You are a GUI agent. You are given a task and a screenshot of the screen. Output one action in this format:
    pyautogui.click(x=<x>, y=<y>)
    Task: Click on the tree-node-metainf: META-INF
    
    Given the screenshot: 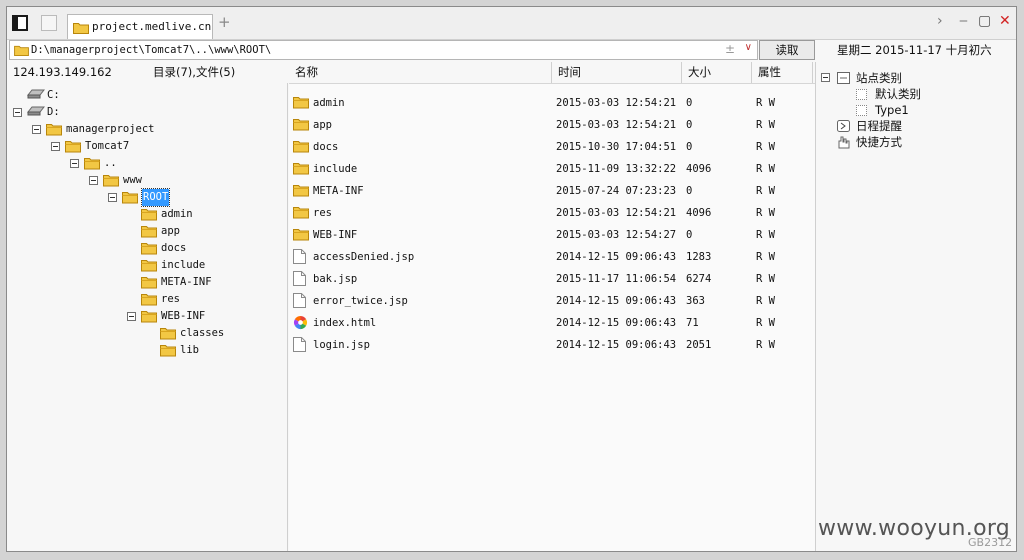 What is the action you would take?
    pyautogui.click(x=204, y=282)
    